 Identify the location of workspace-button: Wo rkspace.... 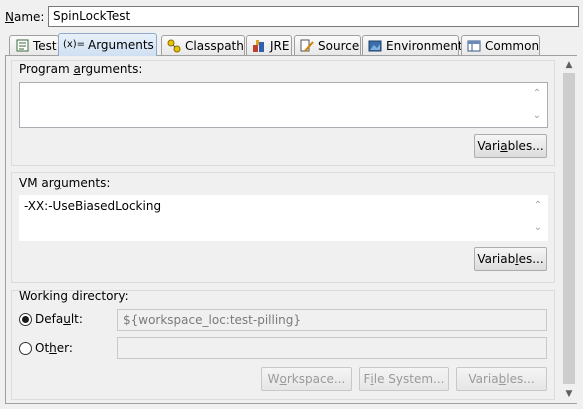
(306, 379).